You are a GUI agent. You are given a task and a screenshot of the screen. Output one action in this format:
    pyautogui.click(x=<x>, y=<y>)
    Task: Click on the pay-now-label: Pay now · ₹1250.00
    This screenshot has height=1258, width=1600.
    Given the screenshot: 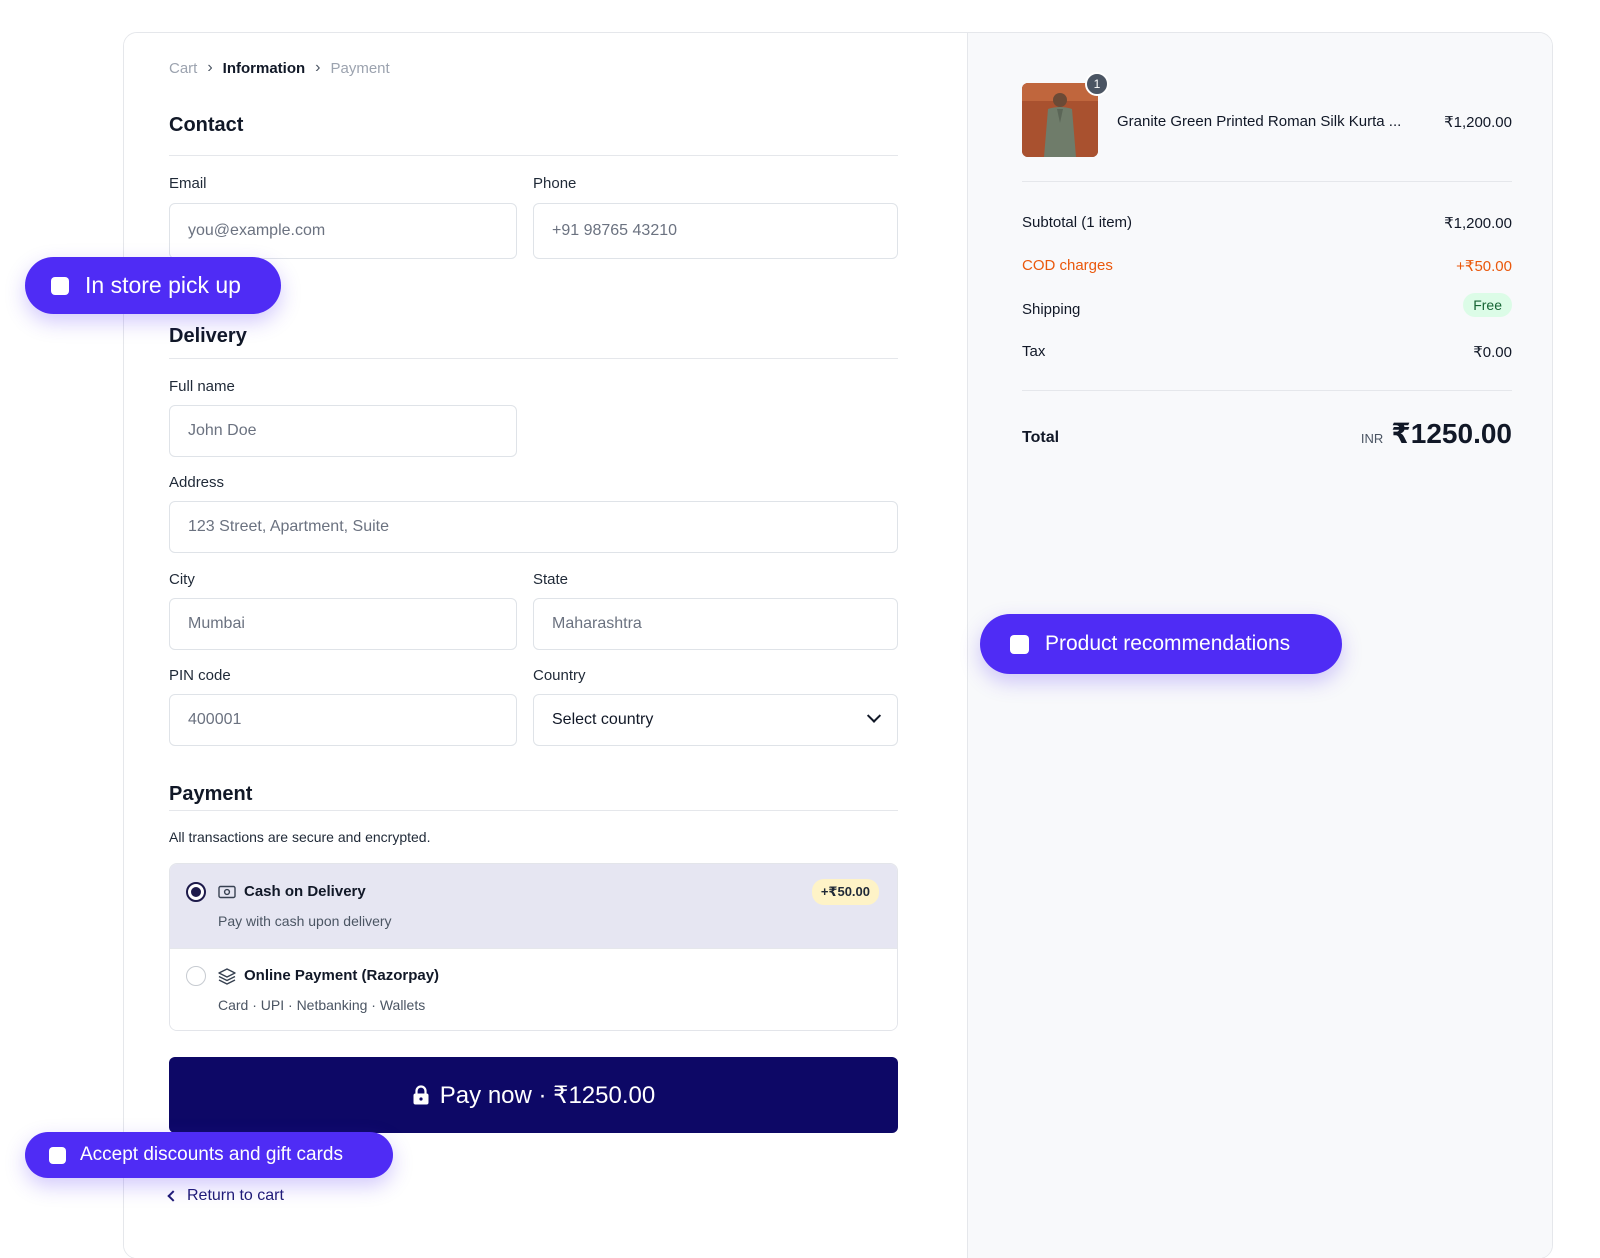 What is the action you would take?
    pyautogui.click(x=547, y=1095)
    